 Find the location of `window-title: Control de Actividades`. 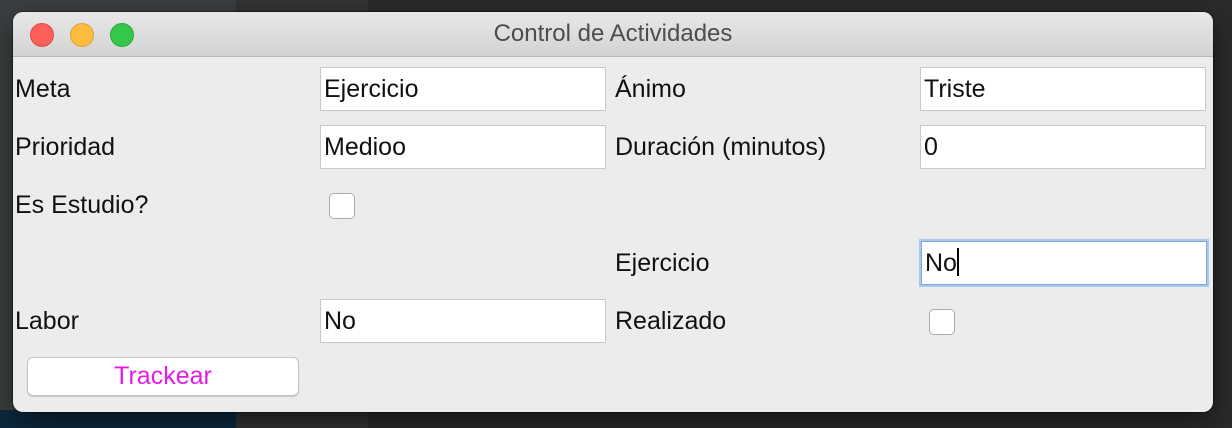

window-title: Control de Actividades is located at coordinates (613, 33).